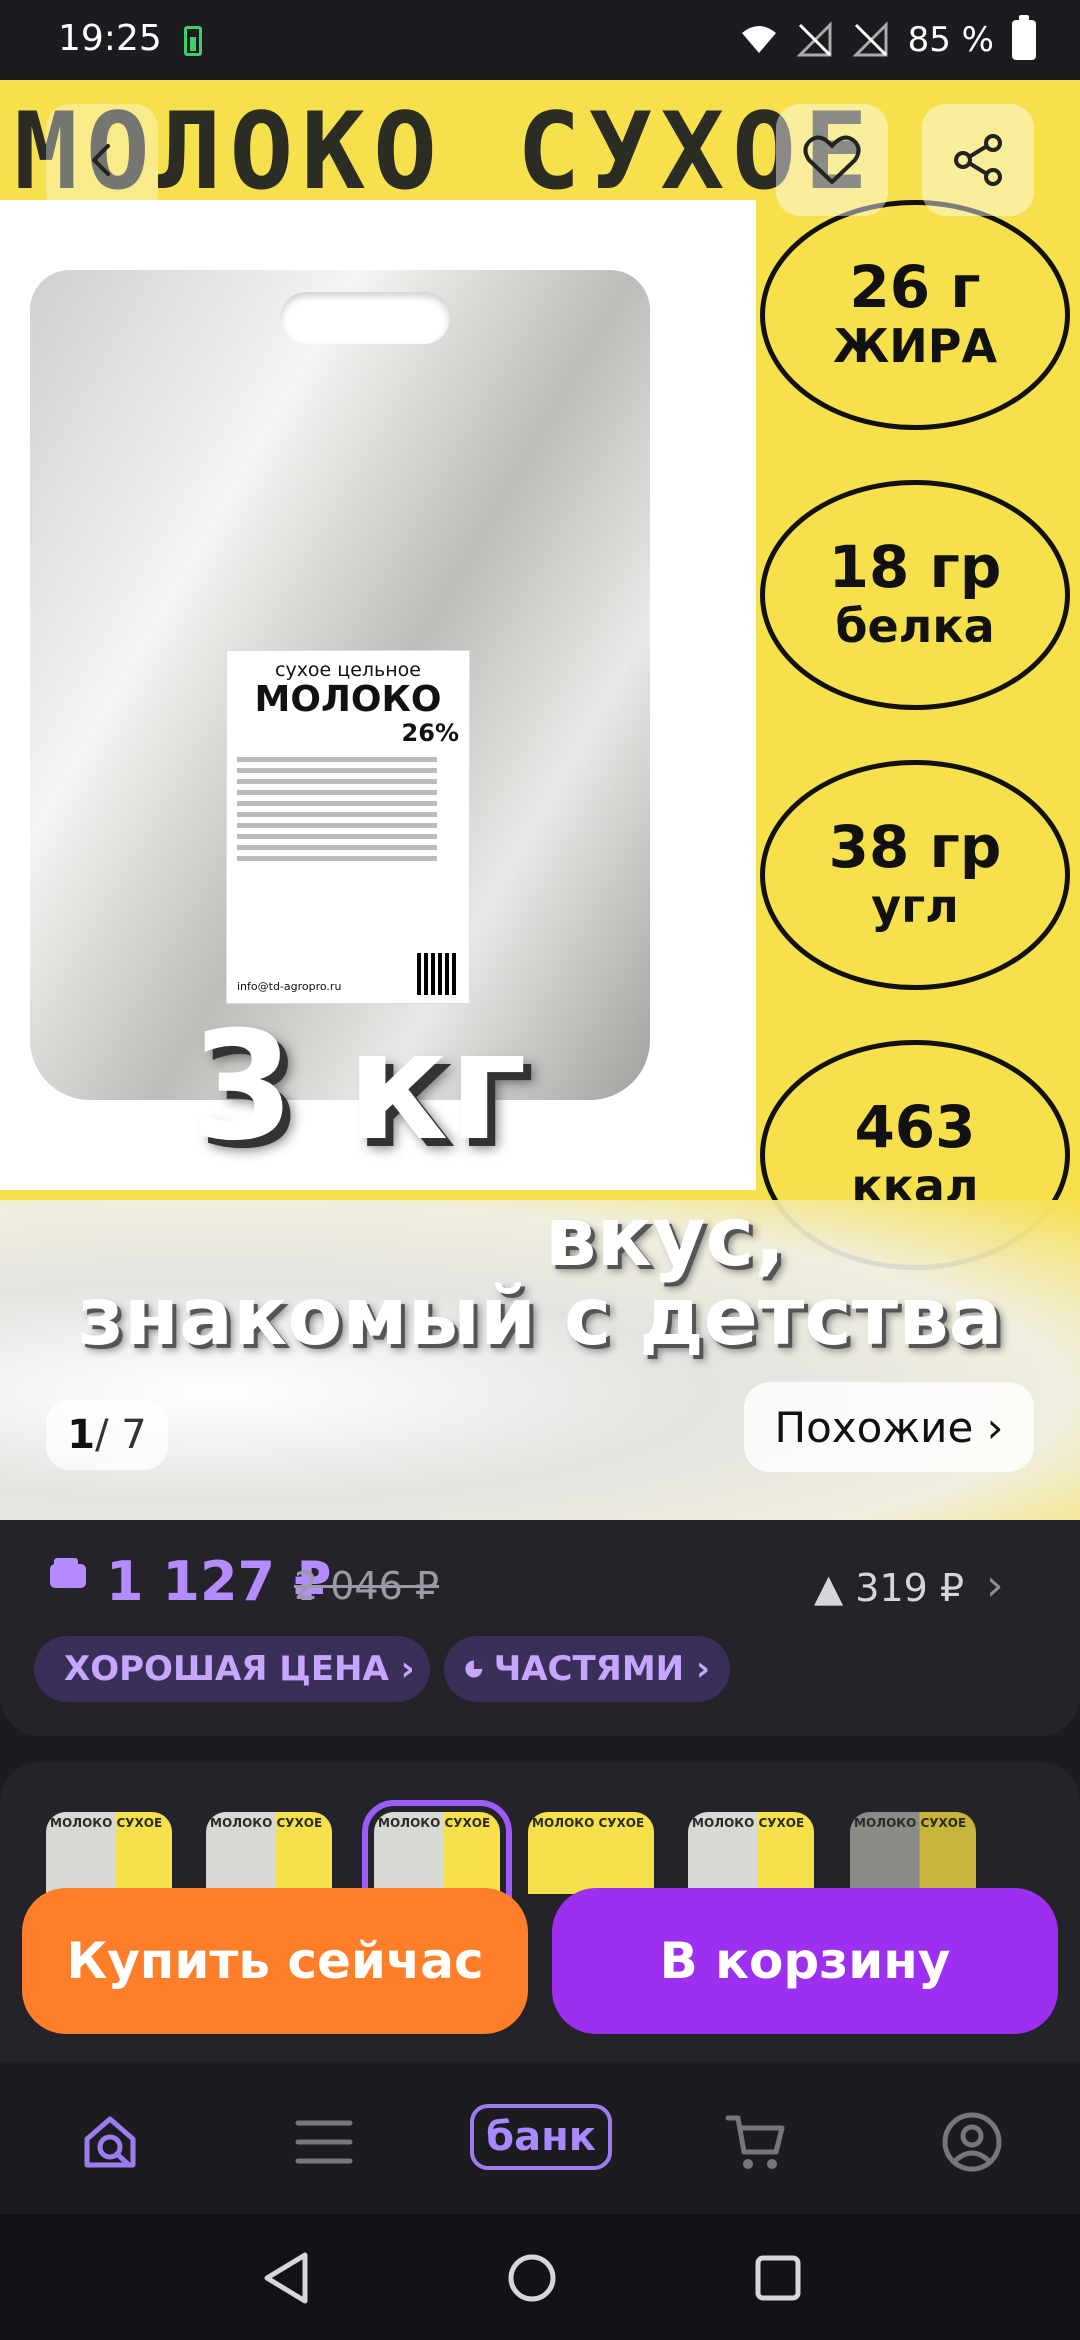 This screenshot has height=2340, width=1080. What do you see at coordinates (437, 1853) in the screenshot?
I see `thumbnail-selected: МОЛОКО СУХОЕ` at bounding box center [437, 1853].